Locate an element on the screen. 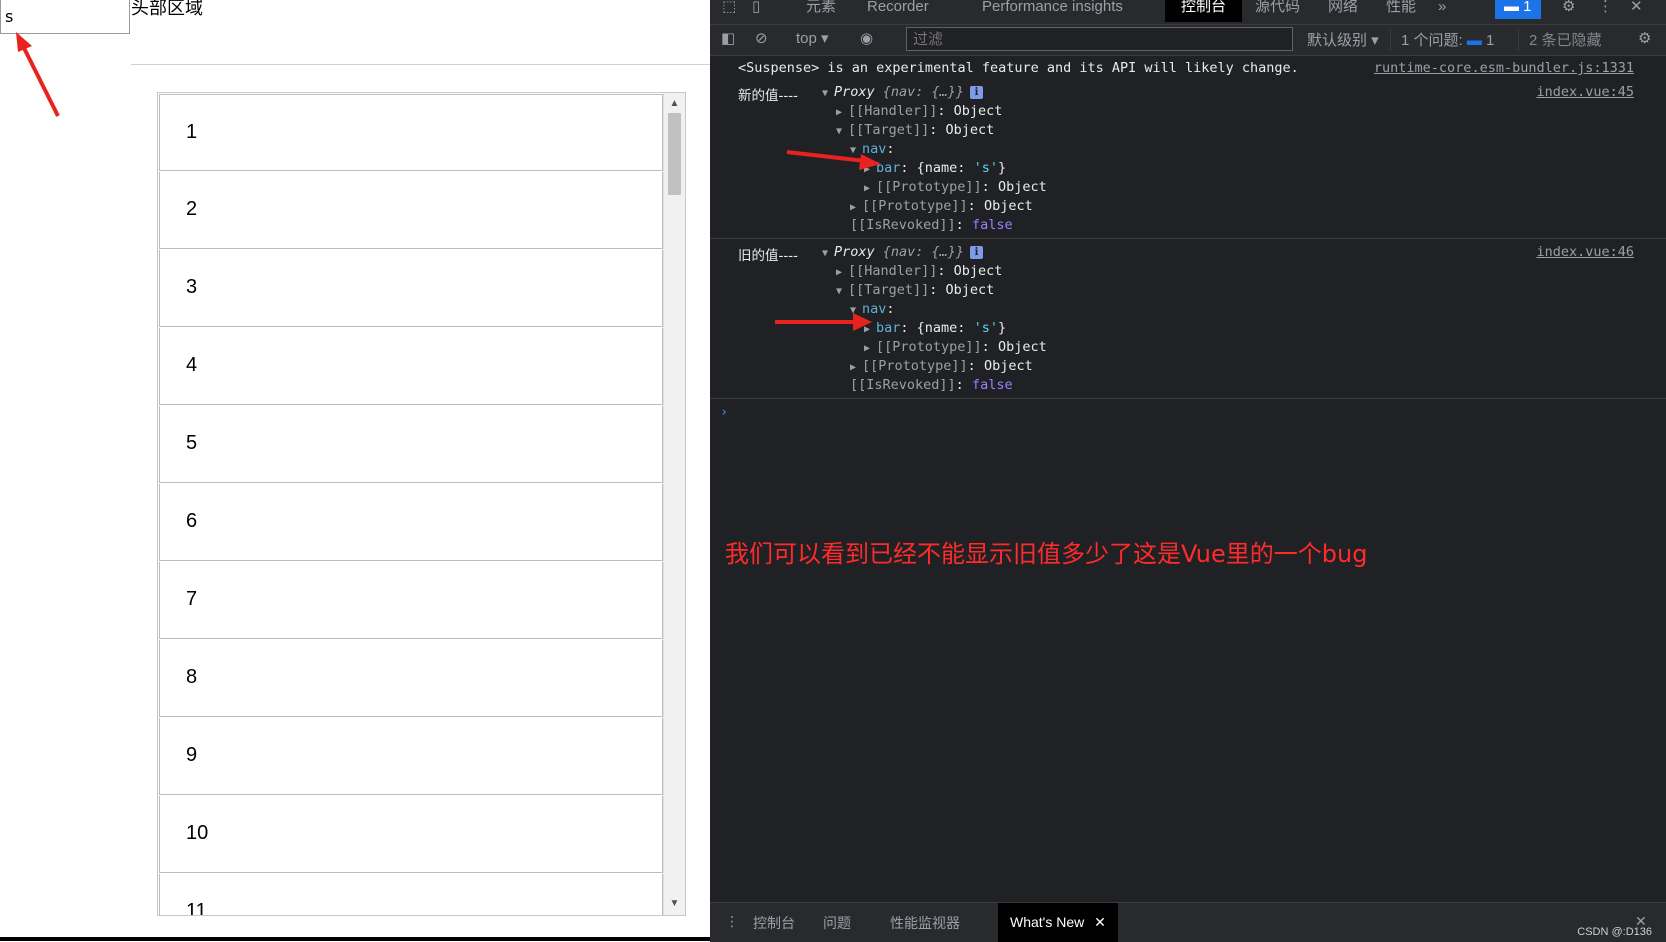  sidebar-toggle-icon: ◧ is located at coordinates (728, 38).